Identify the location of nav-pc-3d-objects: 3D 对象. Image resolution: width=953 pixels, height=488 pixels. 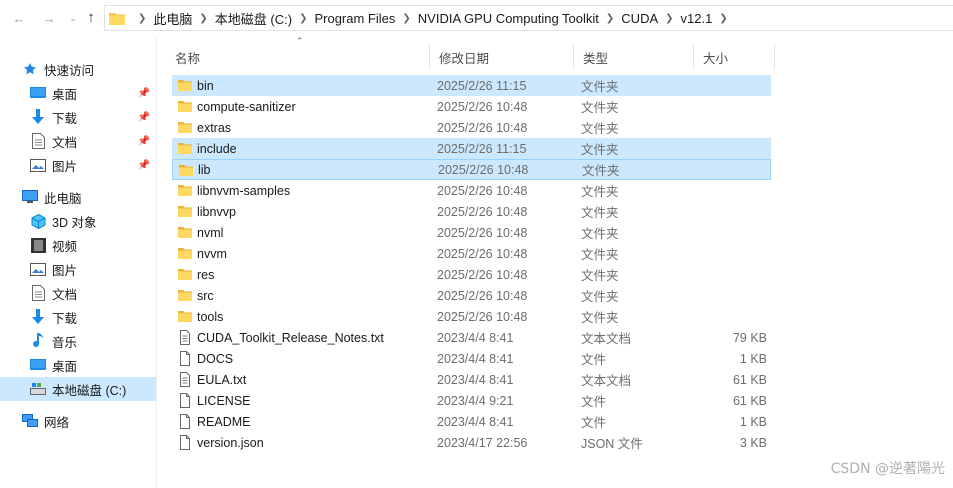
(78, 221).